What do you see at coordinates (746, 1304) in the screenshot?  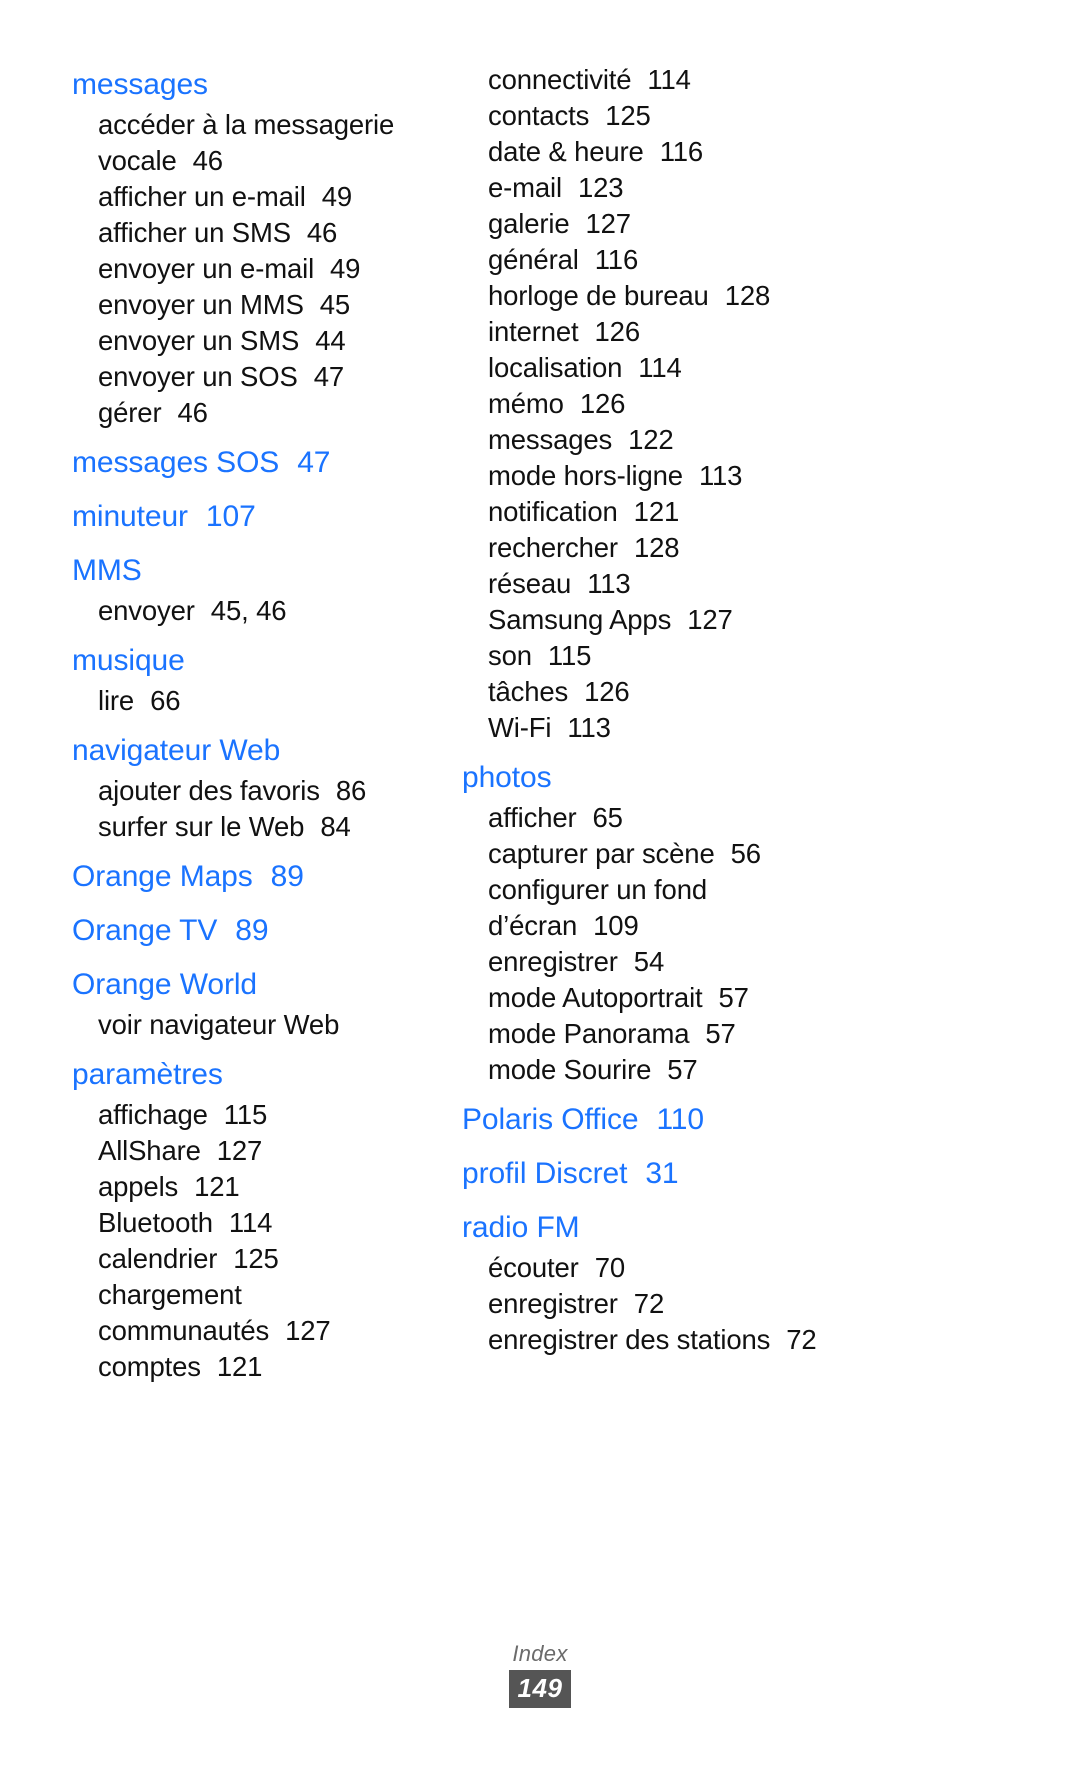 I see `index-sub-entry: enregistrer 72` at bounding box center [746, 1304].